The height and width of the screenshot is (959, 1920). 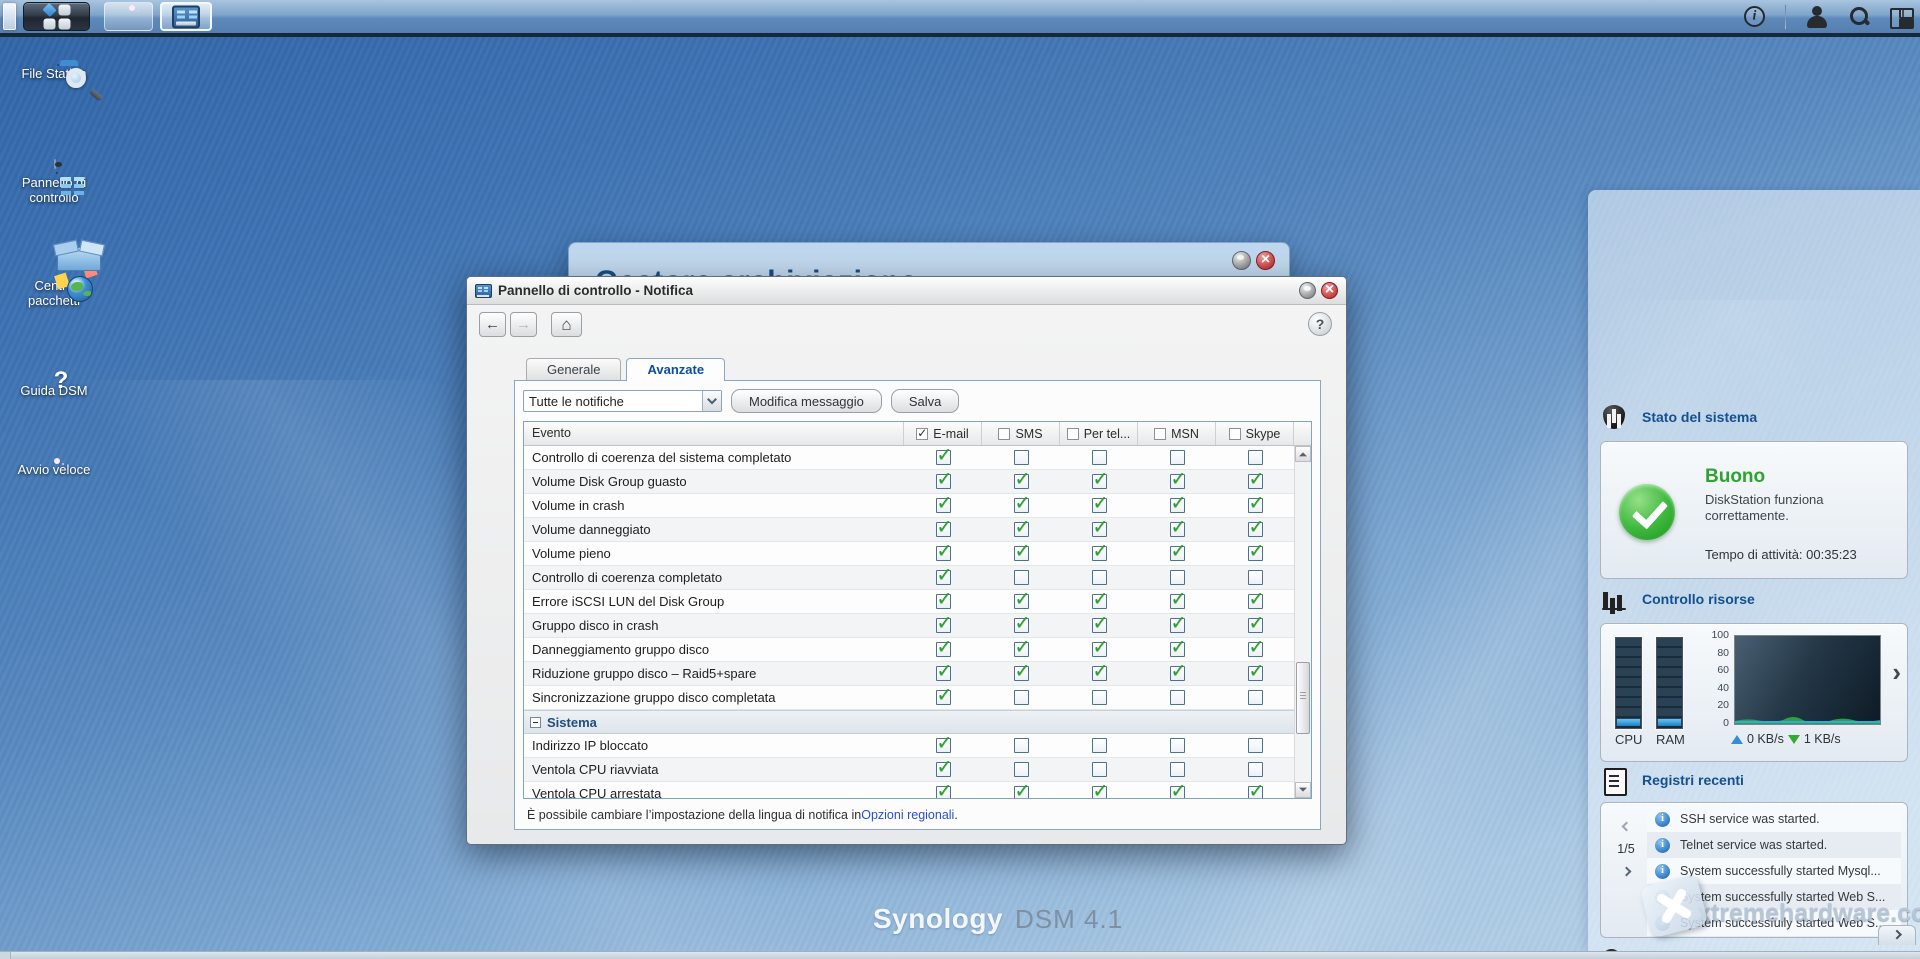 What do you see at coordinates (1626, 871) in the screenshot?
I see `page-down-icon` at bounding box center [1626, 871].